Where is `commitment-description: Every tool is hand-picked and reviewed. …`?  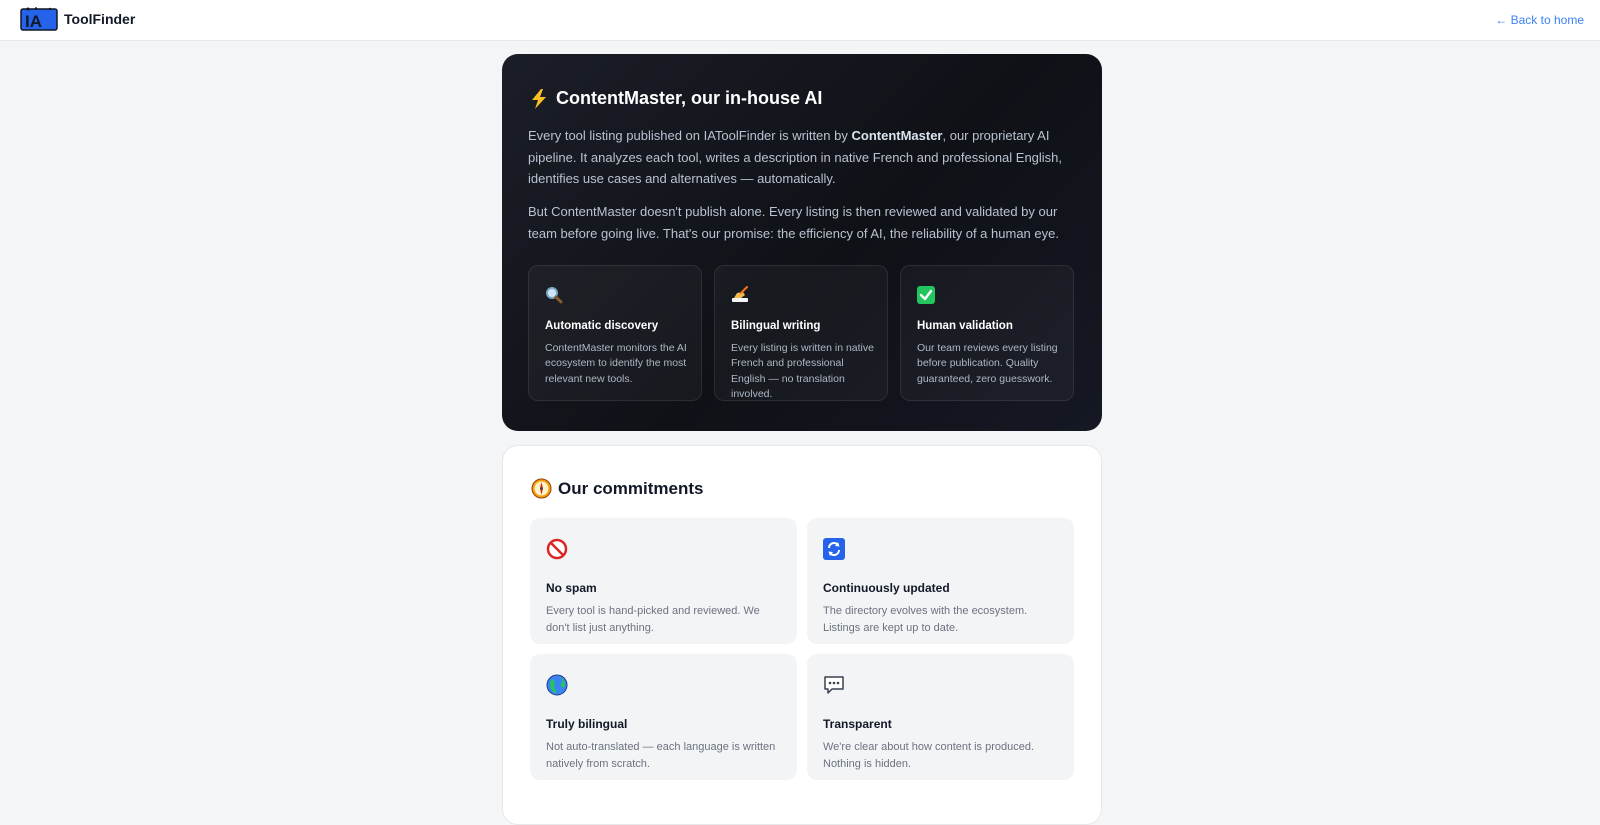
commitment-description: Every tool is hand-picked and reviewed. … is located at coordinates (653, 619).